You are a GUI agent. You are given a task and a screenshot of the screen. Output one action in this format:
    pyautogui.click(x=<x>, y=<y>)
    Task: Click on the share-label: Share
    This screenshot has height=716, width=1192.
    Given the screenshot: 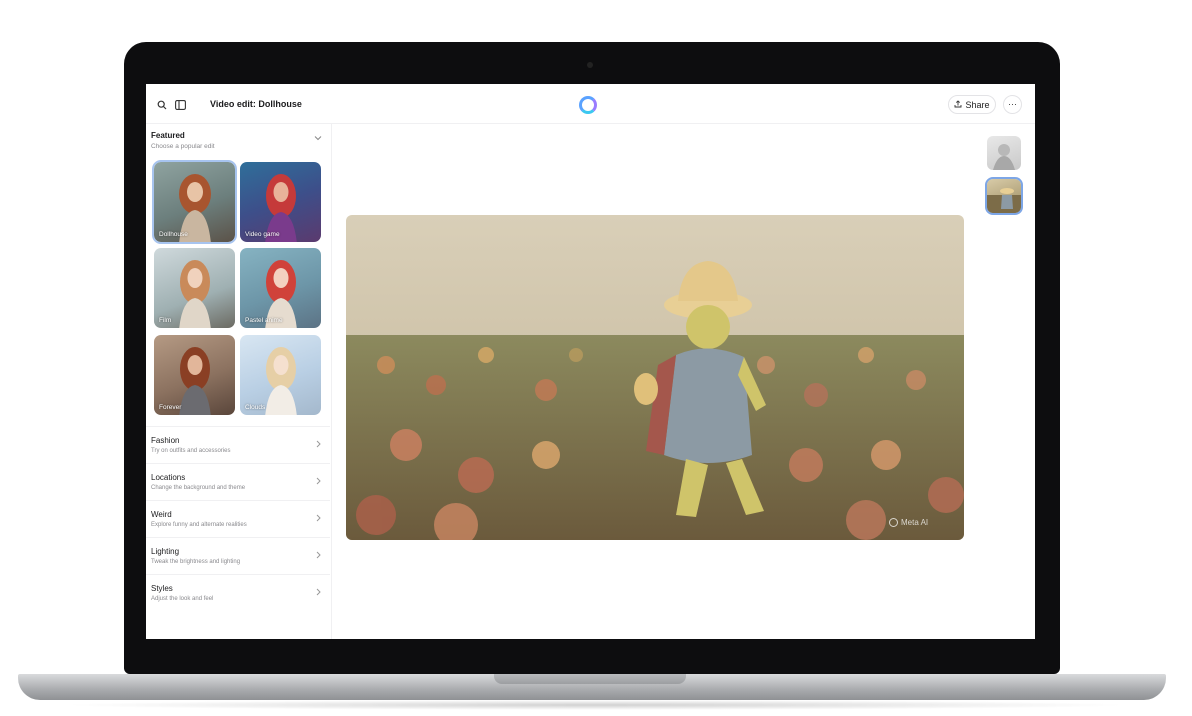 What is the action you would take?
    pyautogui.click(x=977, y=104)
    